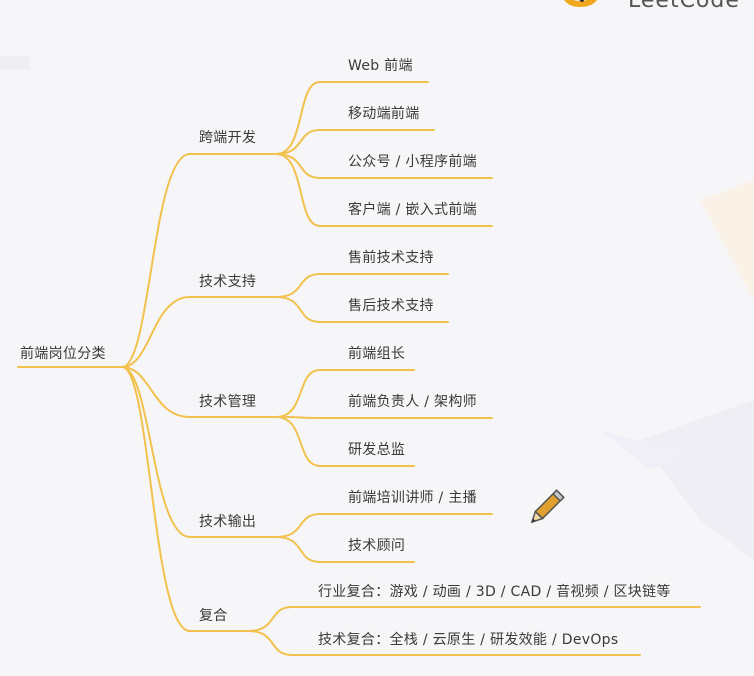 Image resolution: width=754 pixels, height=676 pixels. Describe the element at coordinates (412, 498) in the screenshot. I see `leaf-trainer-streamer: 前端培训讲师 / 主播` at that location.